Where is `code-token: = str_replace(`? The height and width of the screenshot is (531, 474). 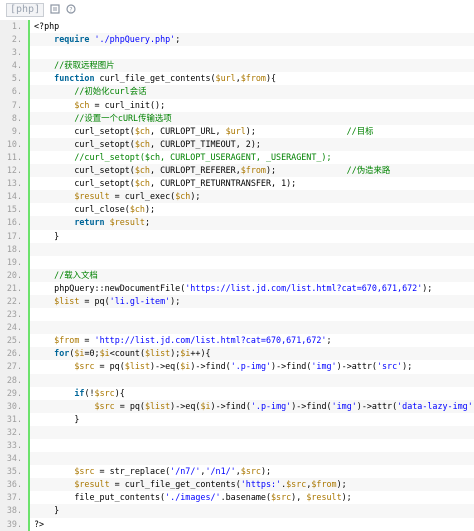 code-token: = str_replace( is located at coordinates (132, 471).